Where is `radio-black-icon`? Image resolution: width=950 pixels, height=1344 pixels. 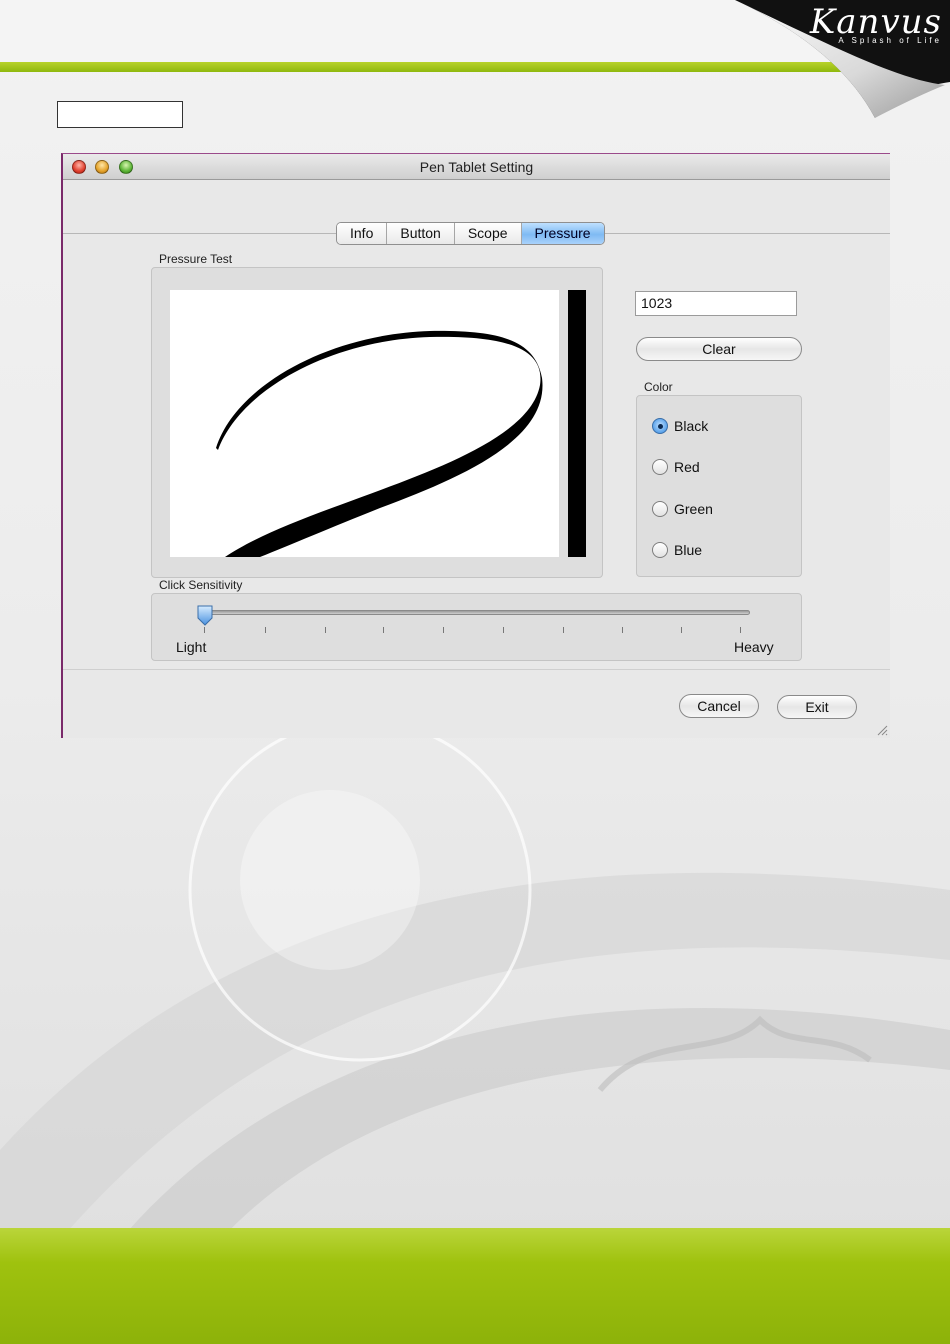 radio-black-icon is located at coordinates (660, 426).